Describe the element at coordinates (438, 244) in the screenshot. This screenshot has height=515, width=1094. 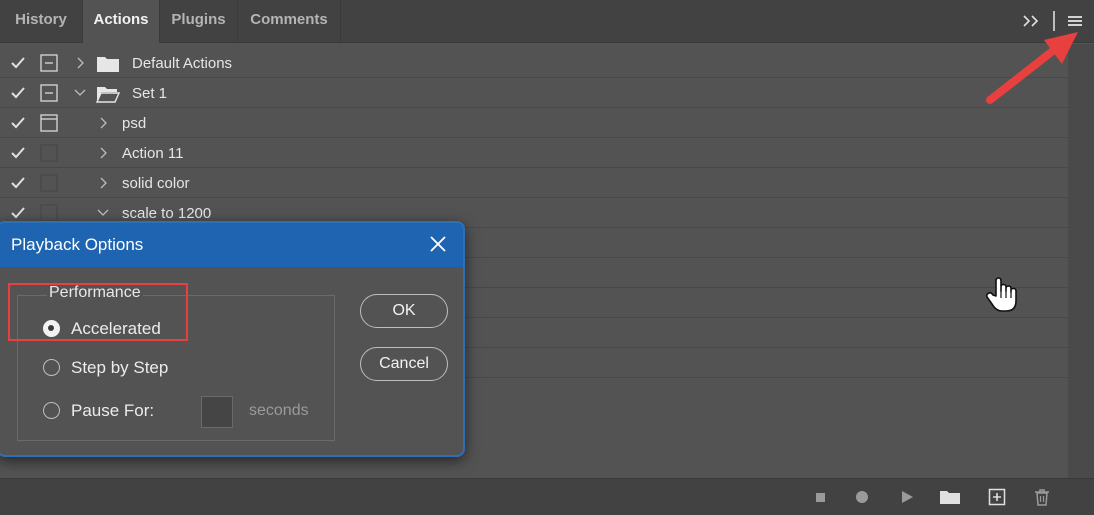
I see `close-icon` at that location.